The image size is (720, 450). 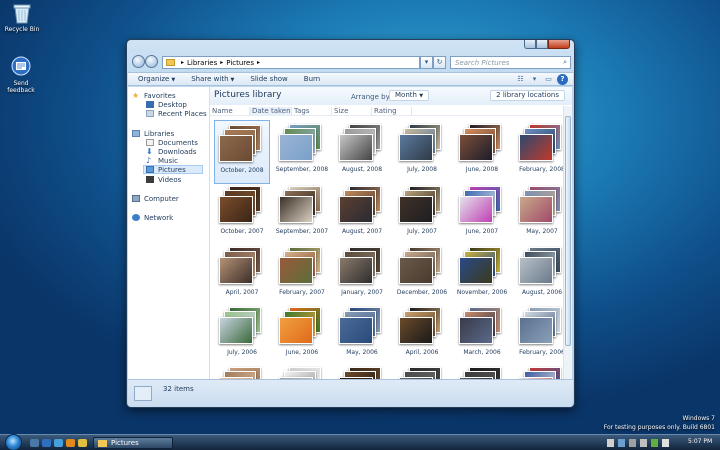 I want to click on search-input: Search Pictures ⌕, so click(x=510, y=62).